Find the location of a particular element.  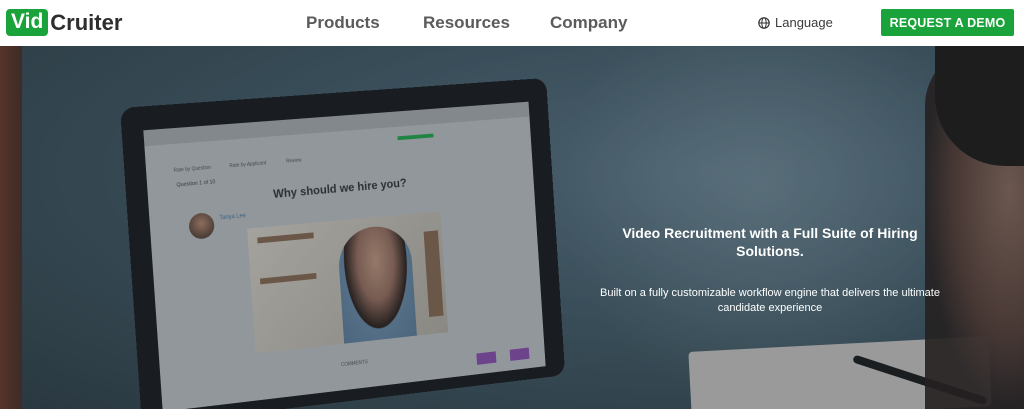

nav-link-resources: Resources is located at coordinates (466, 23).